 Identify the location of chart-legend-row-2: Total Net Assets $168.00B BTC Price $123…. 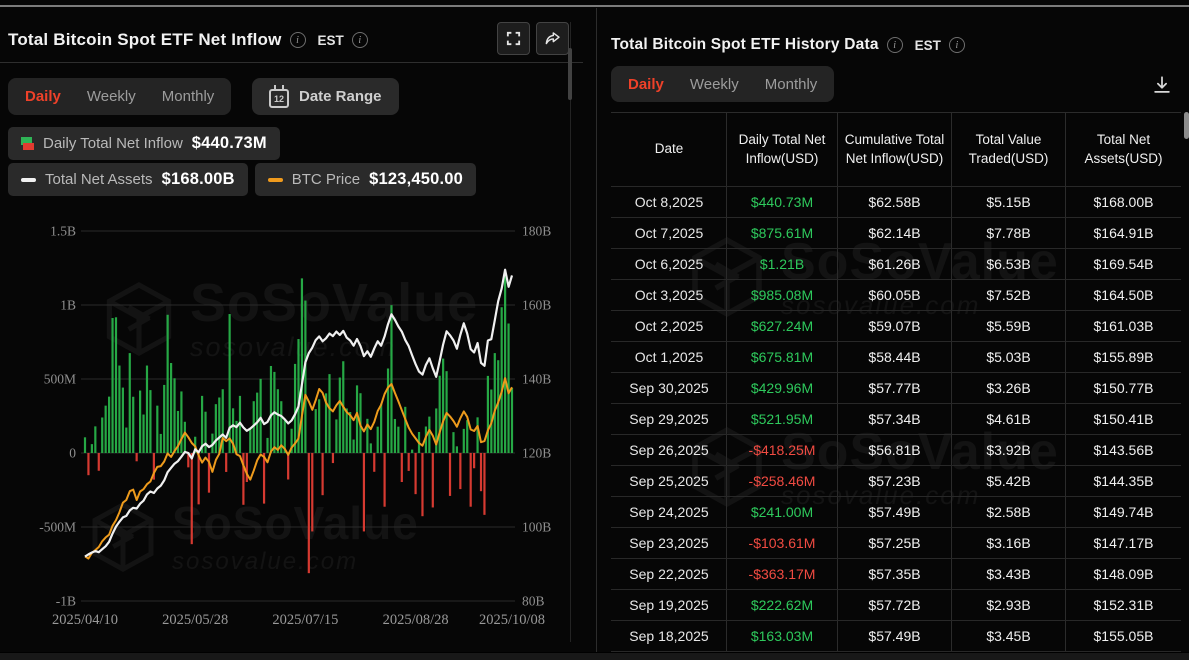
(242, 179).